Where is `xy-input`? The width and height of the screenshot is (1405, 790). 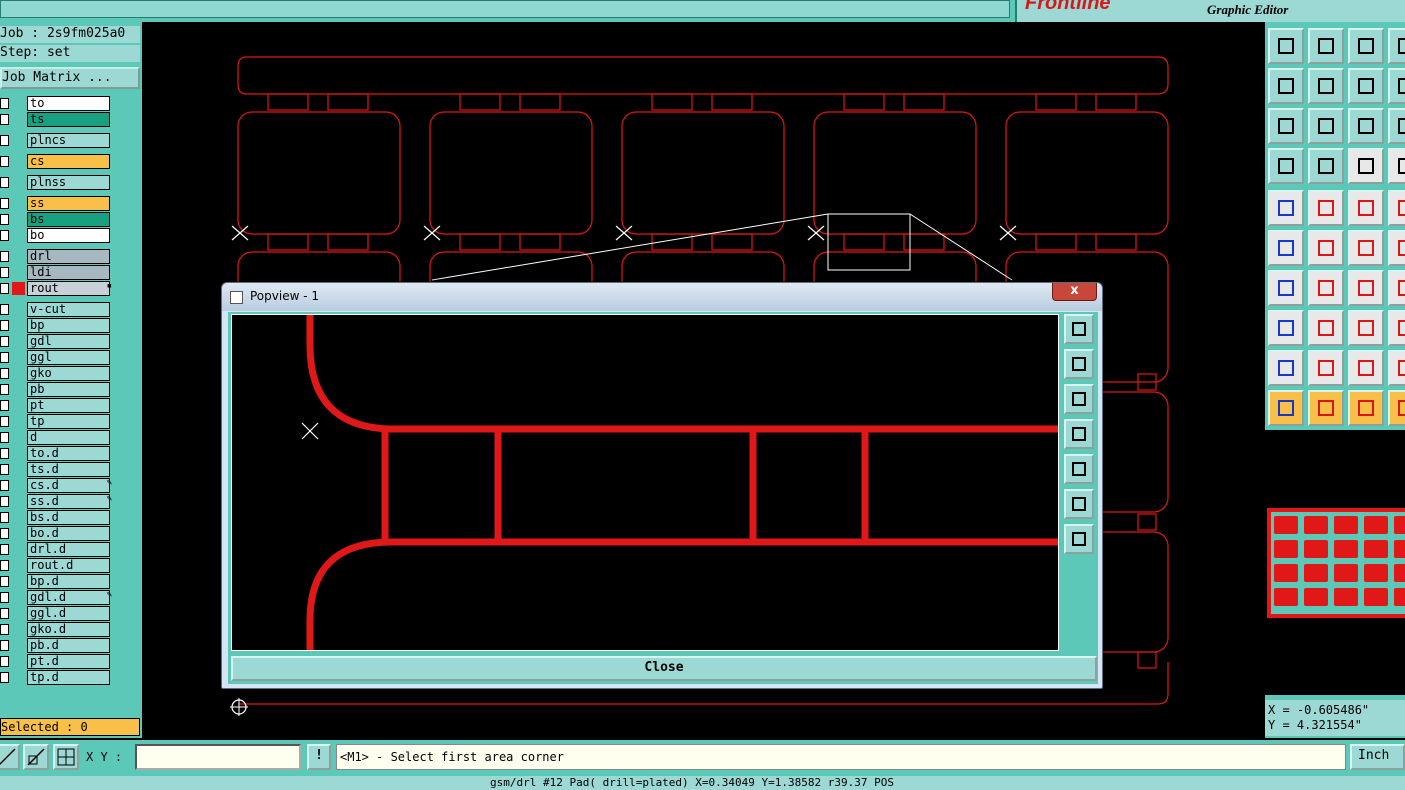 xy-input is located at coordinates (218, 757).